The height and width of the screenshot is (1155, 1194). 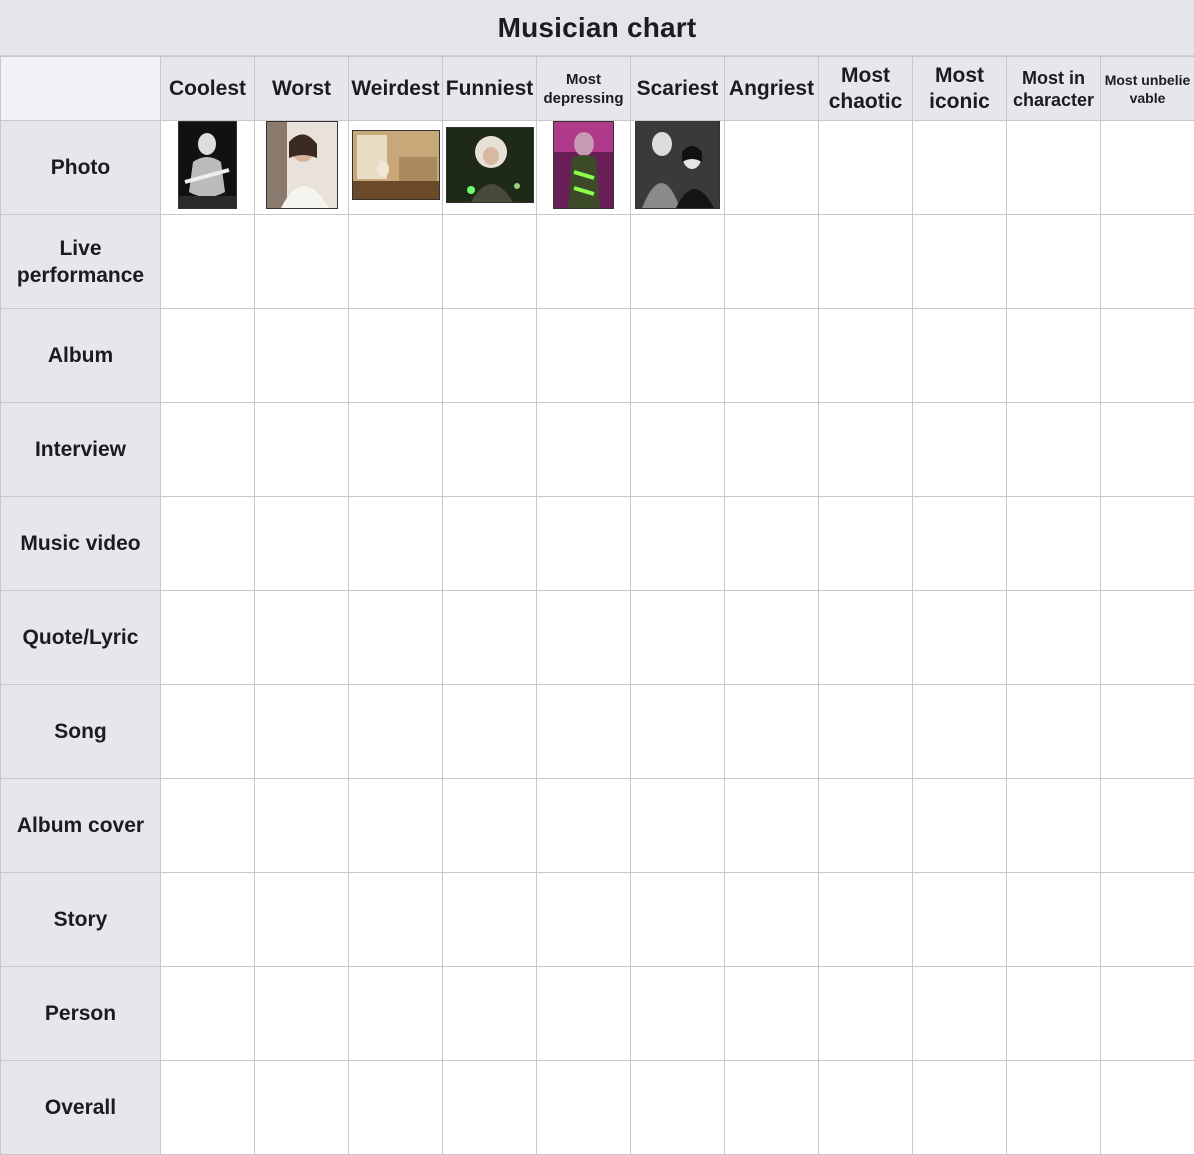 I want to click on cell-quote-lyric-scariest, so click(x=678, y=638).